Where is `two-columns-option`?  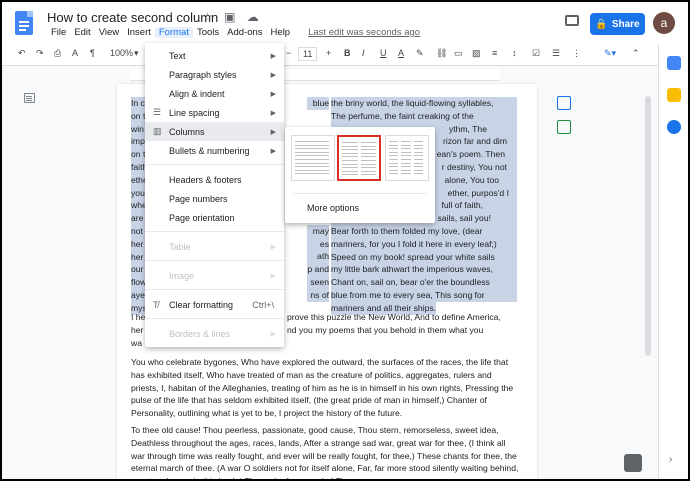
two-columns-option is located at coordinates (359, 158).